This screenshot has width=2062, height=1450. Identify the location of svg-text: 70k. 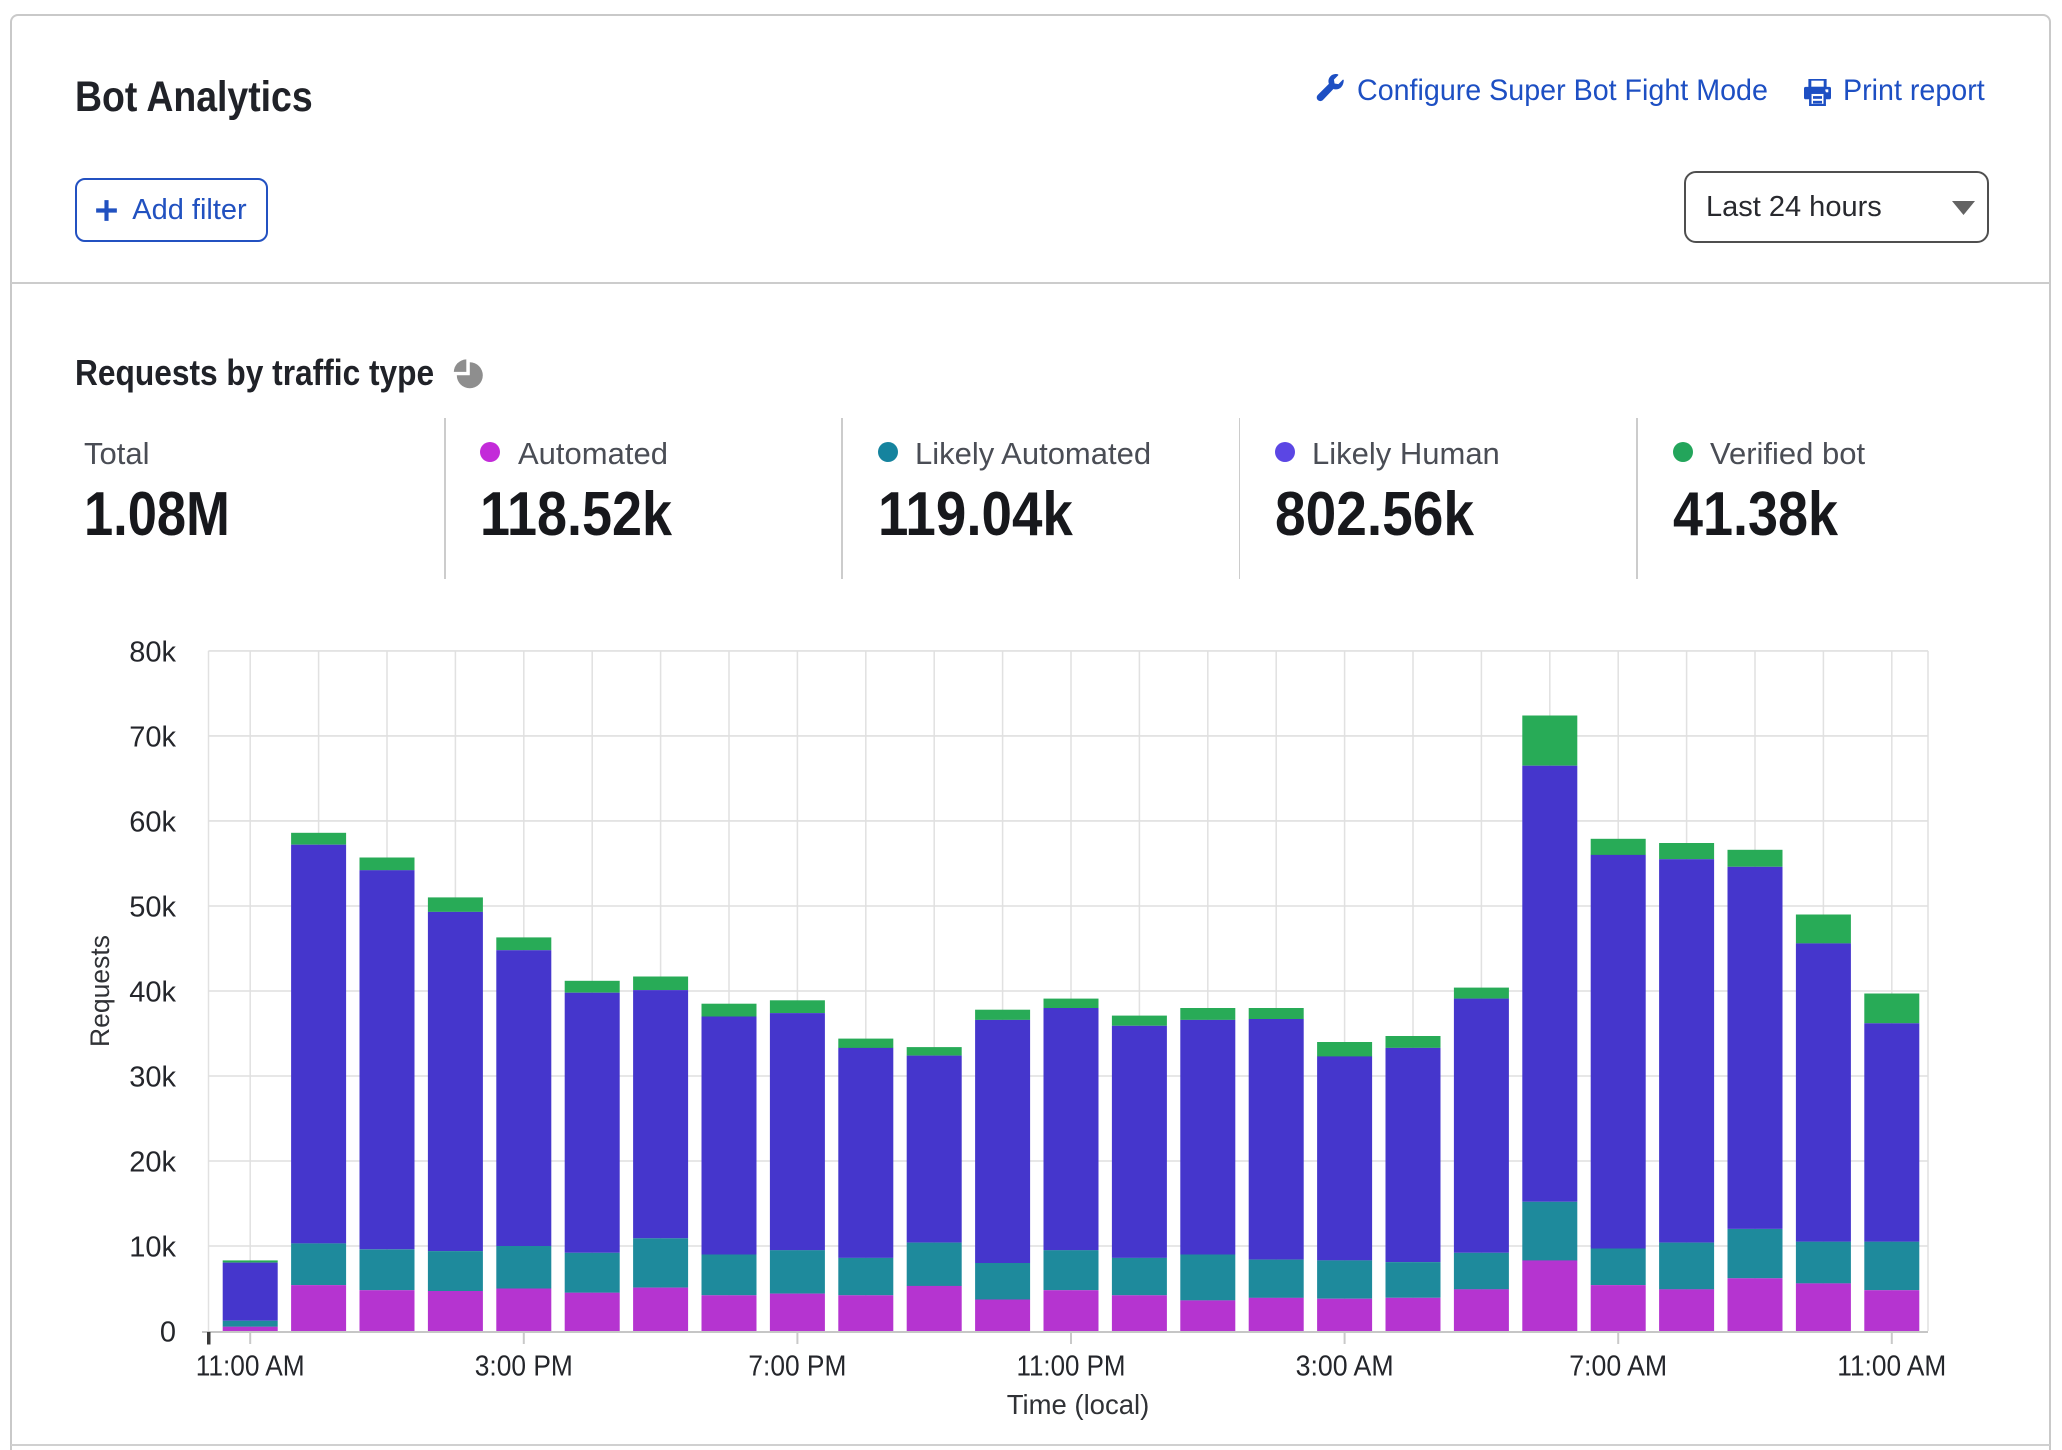
(152, 737).